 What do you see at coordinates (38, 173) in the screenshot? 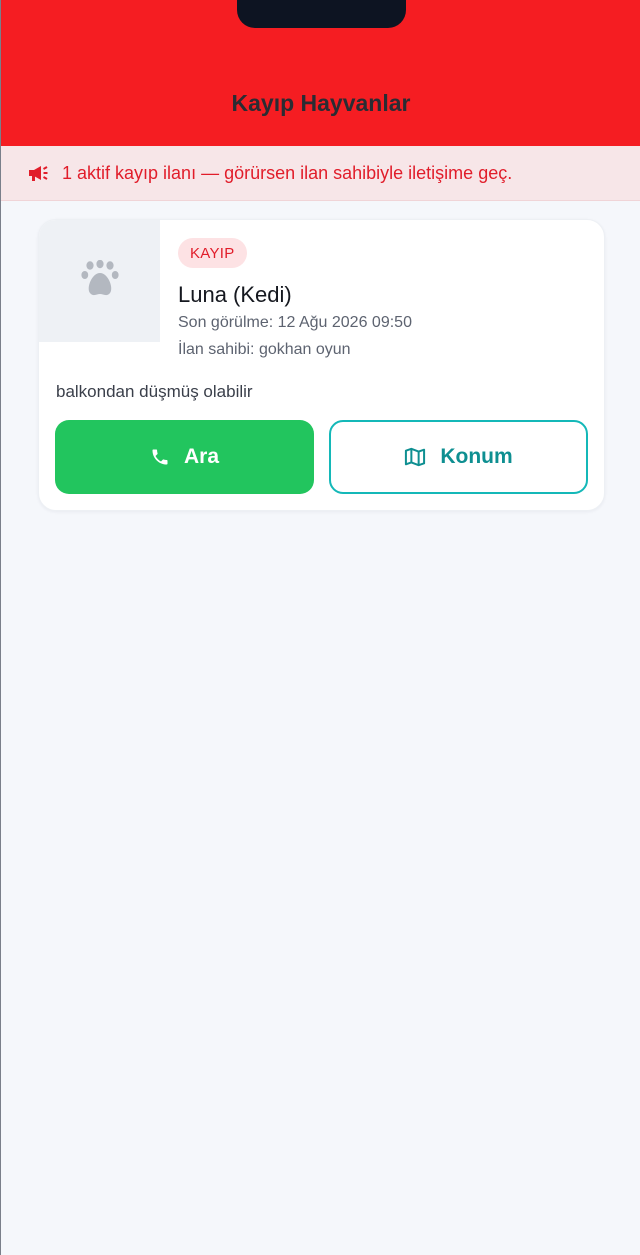
I see `megaphone-icon` at bounding box center [38, 173].